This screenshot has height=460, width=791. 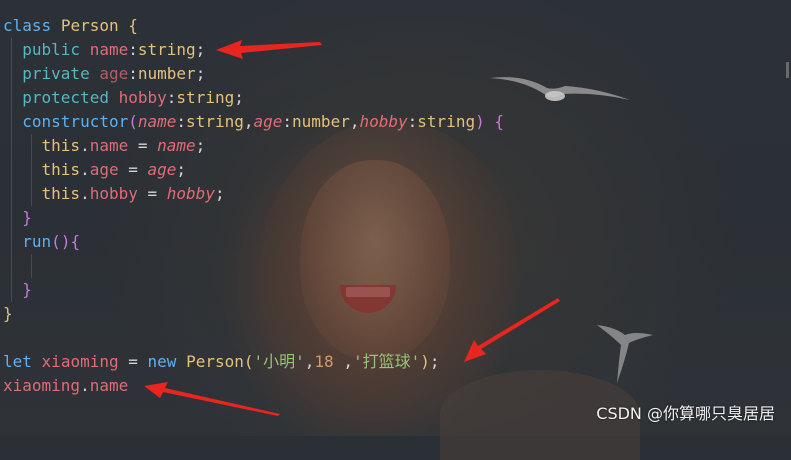 I want to click on string: '小明', so click(x=279, y=361).